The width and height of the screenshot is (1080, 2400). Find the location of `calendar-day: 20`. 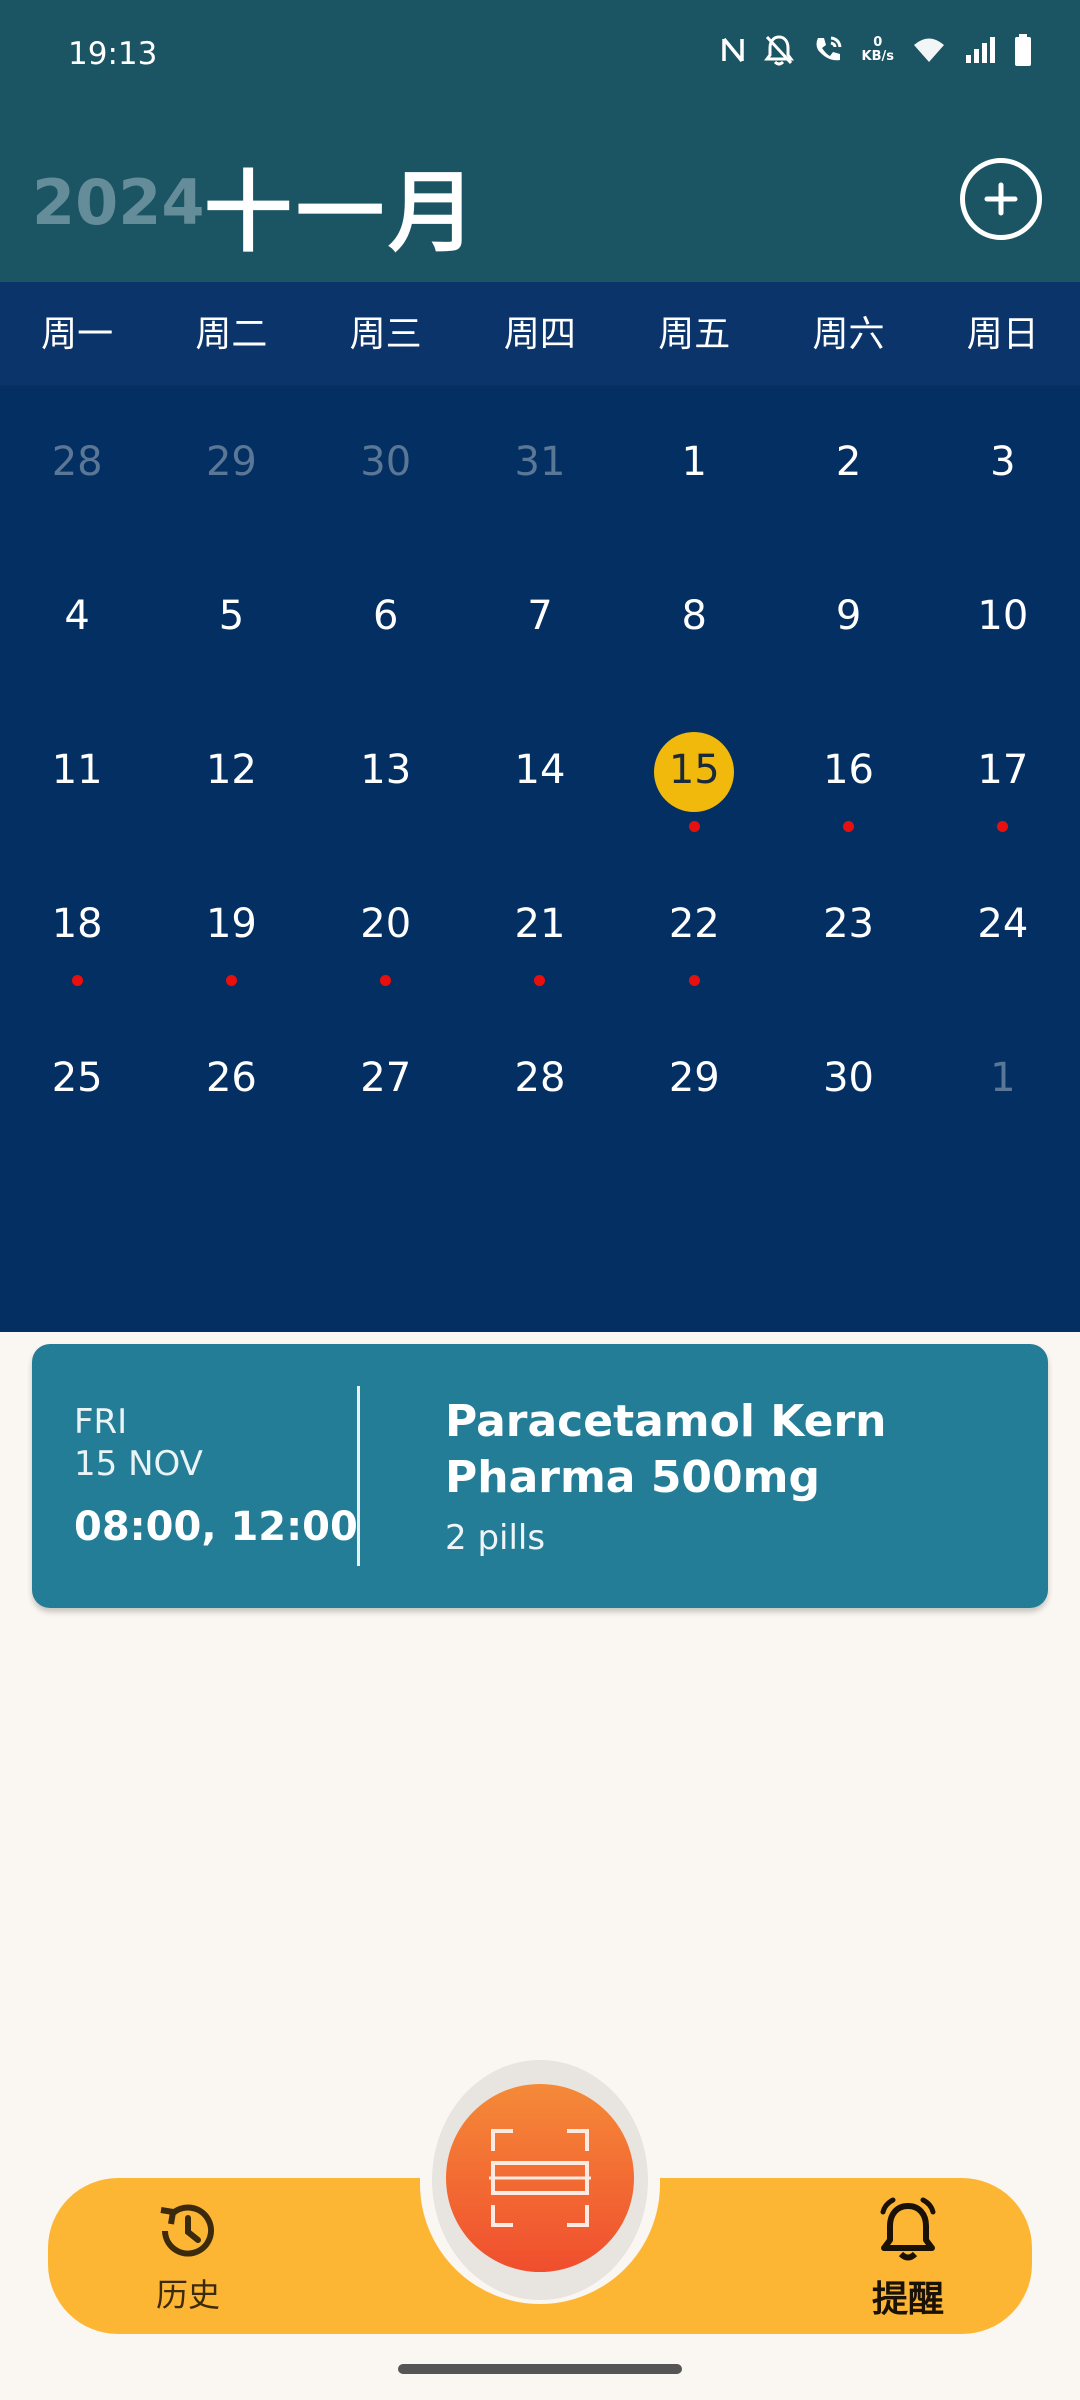

calendar-day: 20 is located at coordinates (386, 926).